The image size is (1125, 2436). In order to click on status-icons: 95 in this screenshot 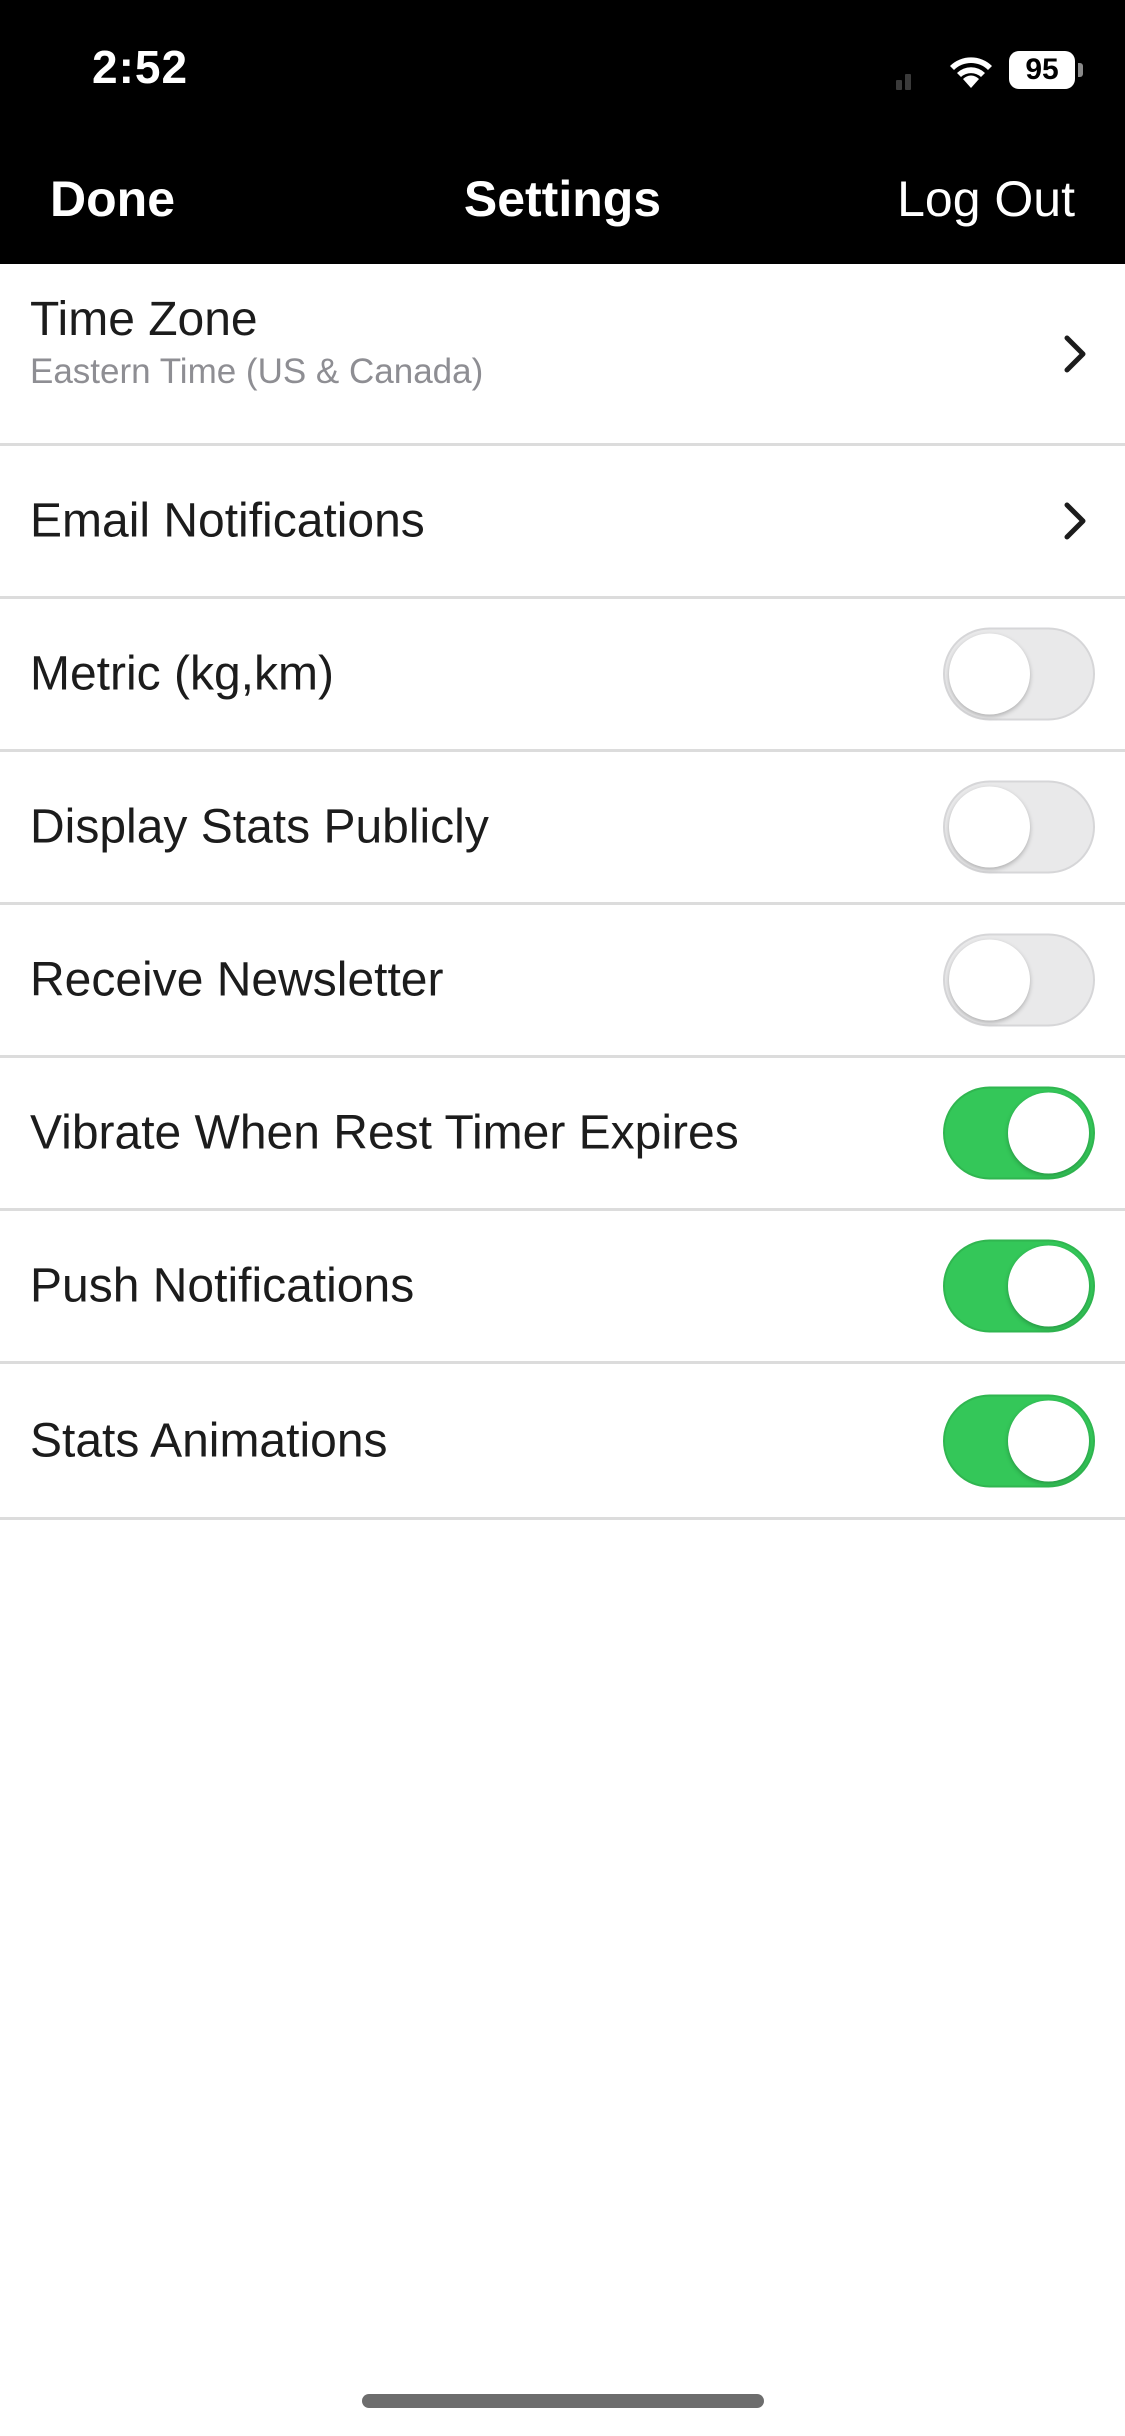, I will do `click(989, 70)`.